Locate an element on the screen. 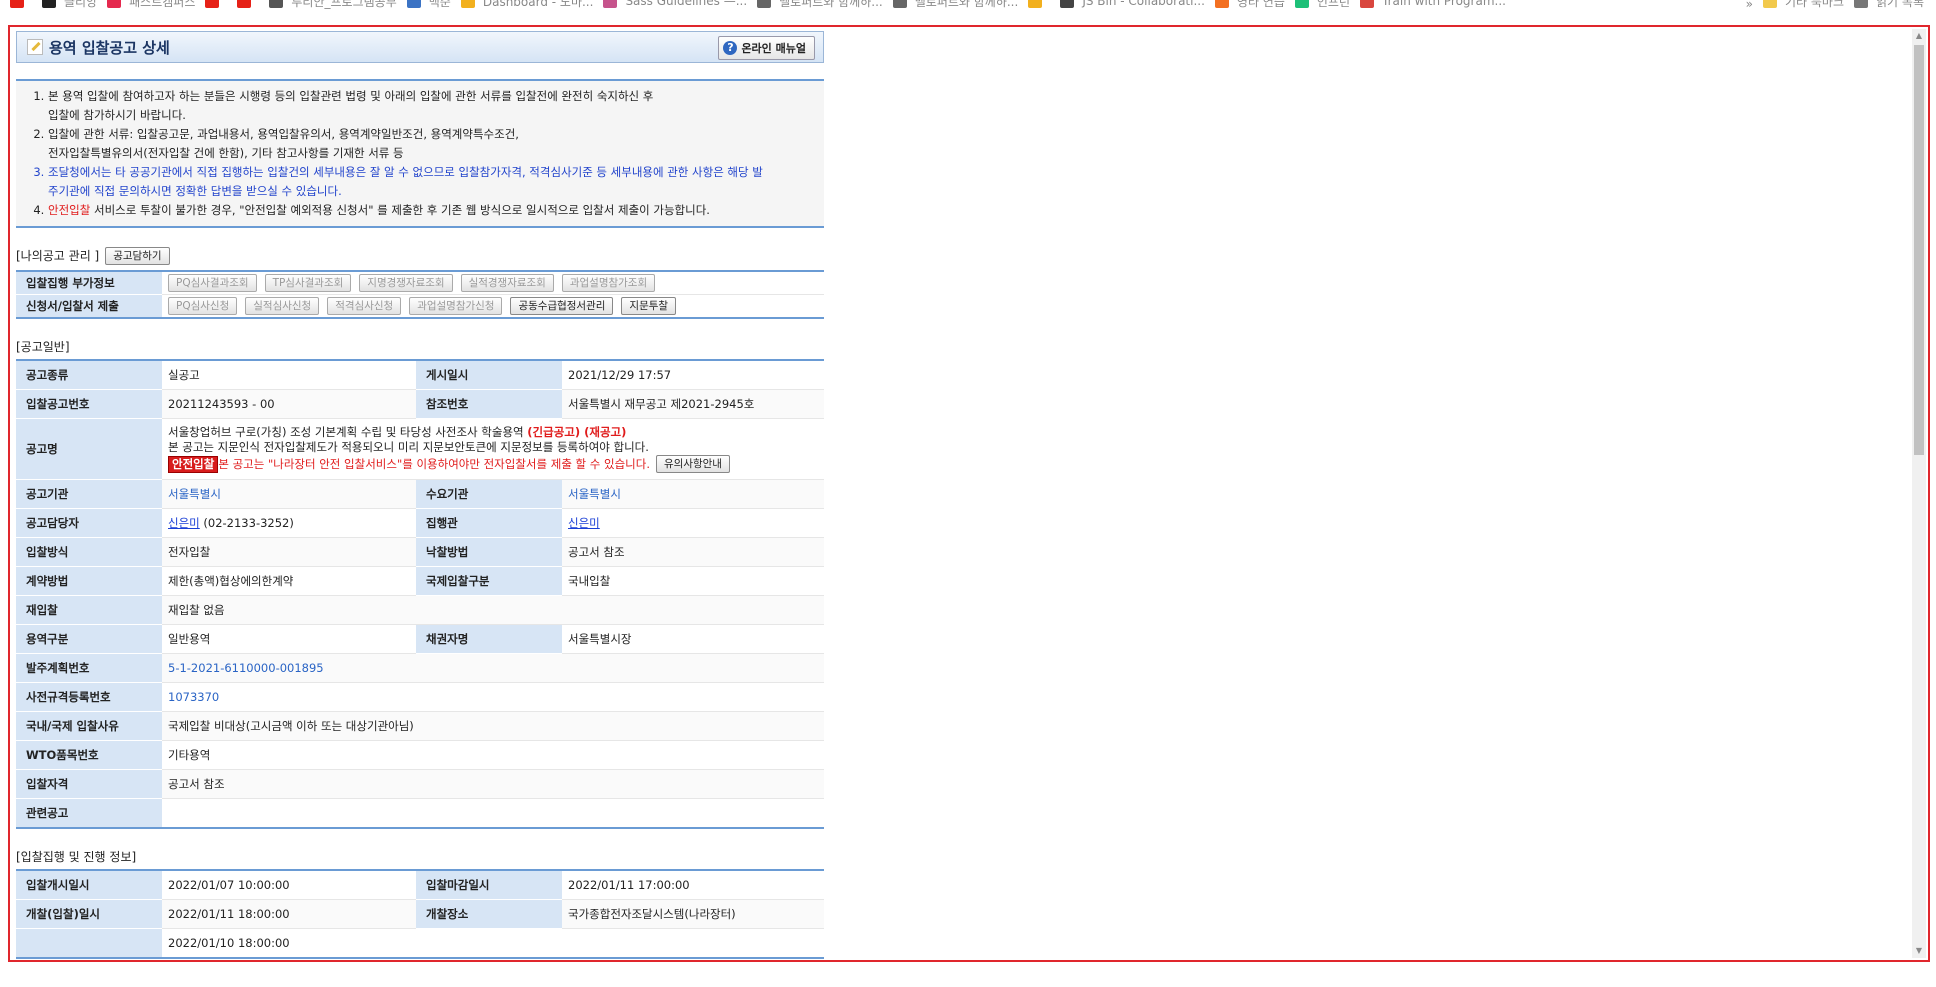 The width and height of the screenshot is (1936, 987). progress-section-title: [입찰집행 및 진행 정보] is located at coordinates (76, 857).